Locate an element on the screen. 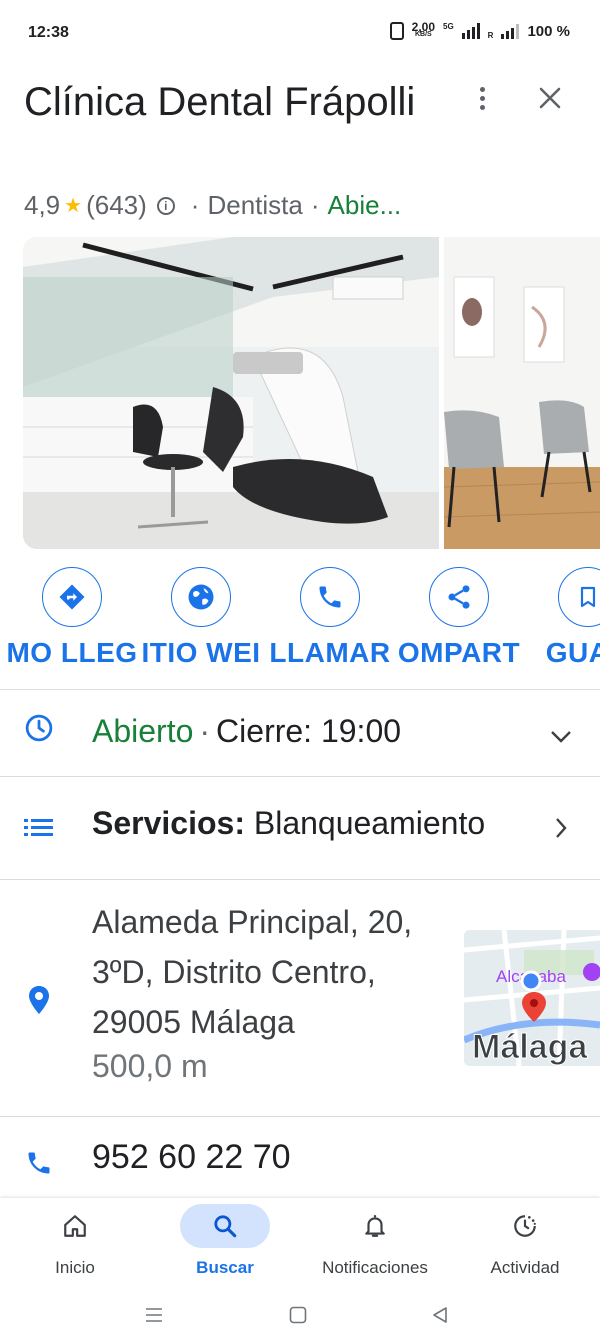  bottom-navigation: Inicio Buscar Notificaciones Actividad is located at coordinates (300, 1244).